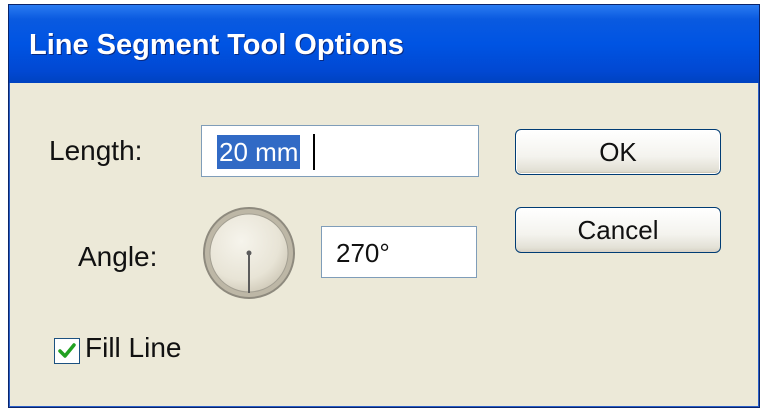  Describe the element at coordinates (118, 256) in the screenshot. I see `angle-label: Angle:` at that location.